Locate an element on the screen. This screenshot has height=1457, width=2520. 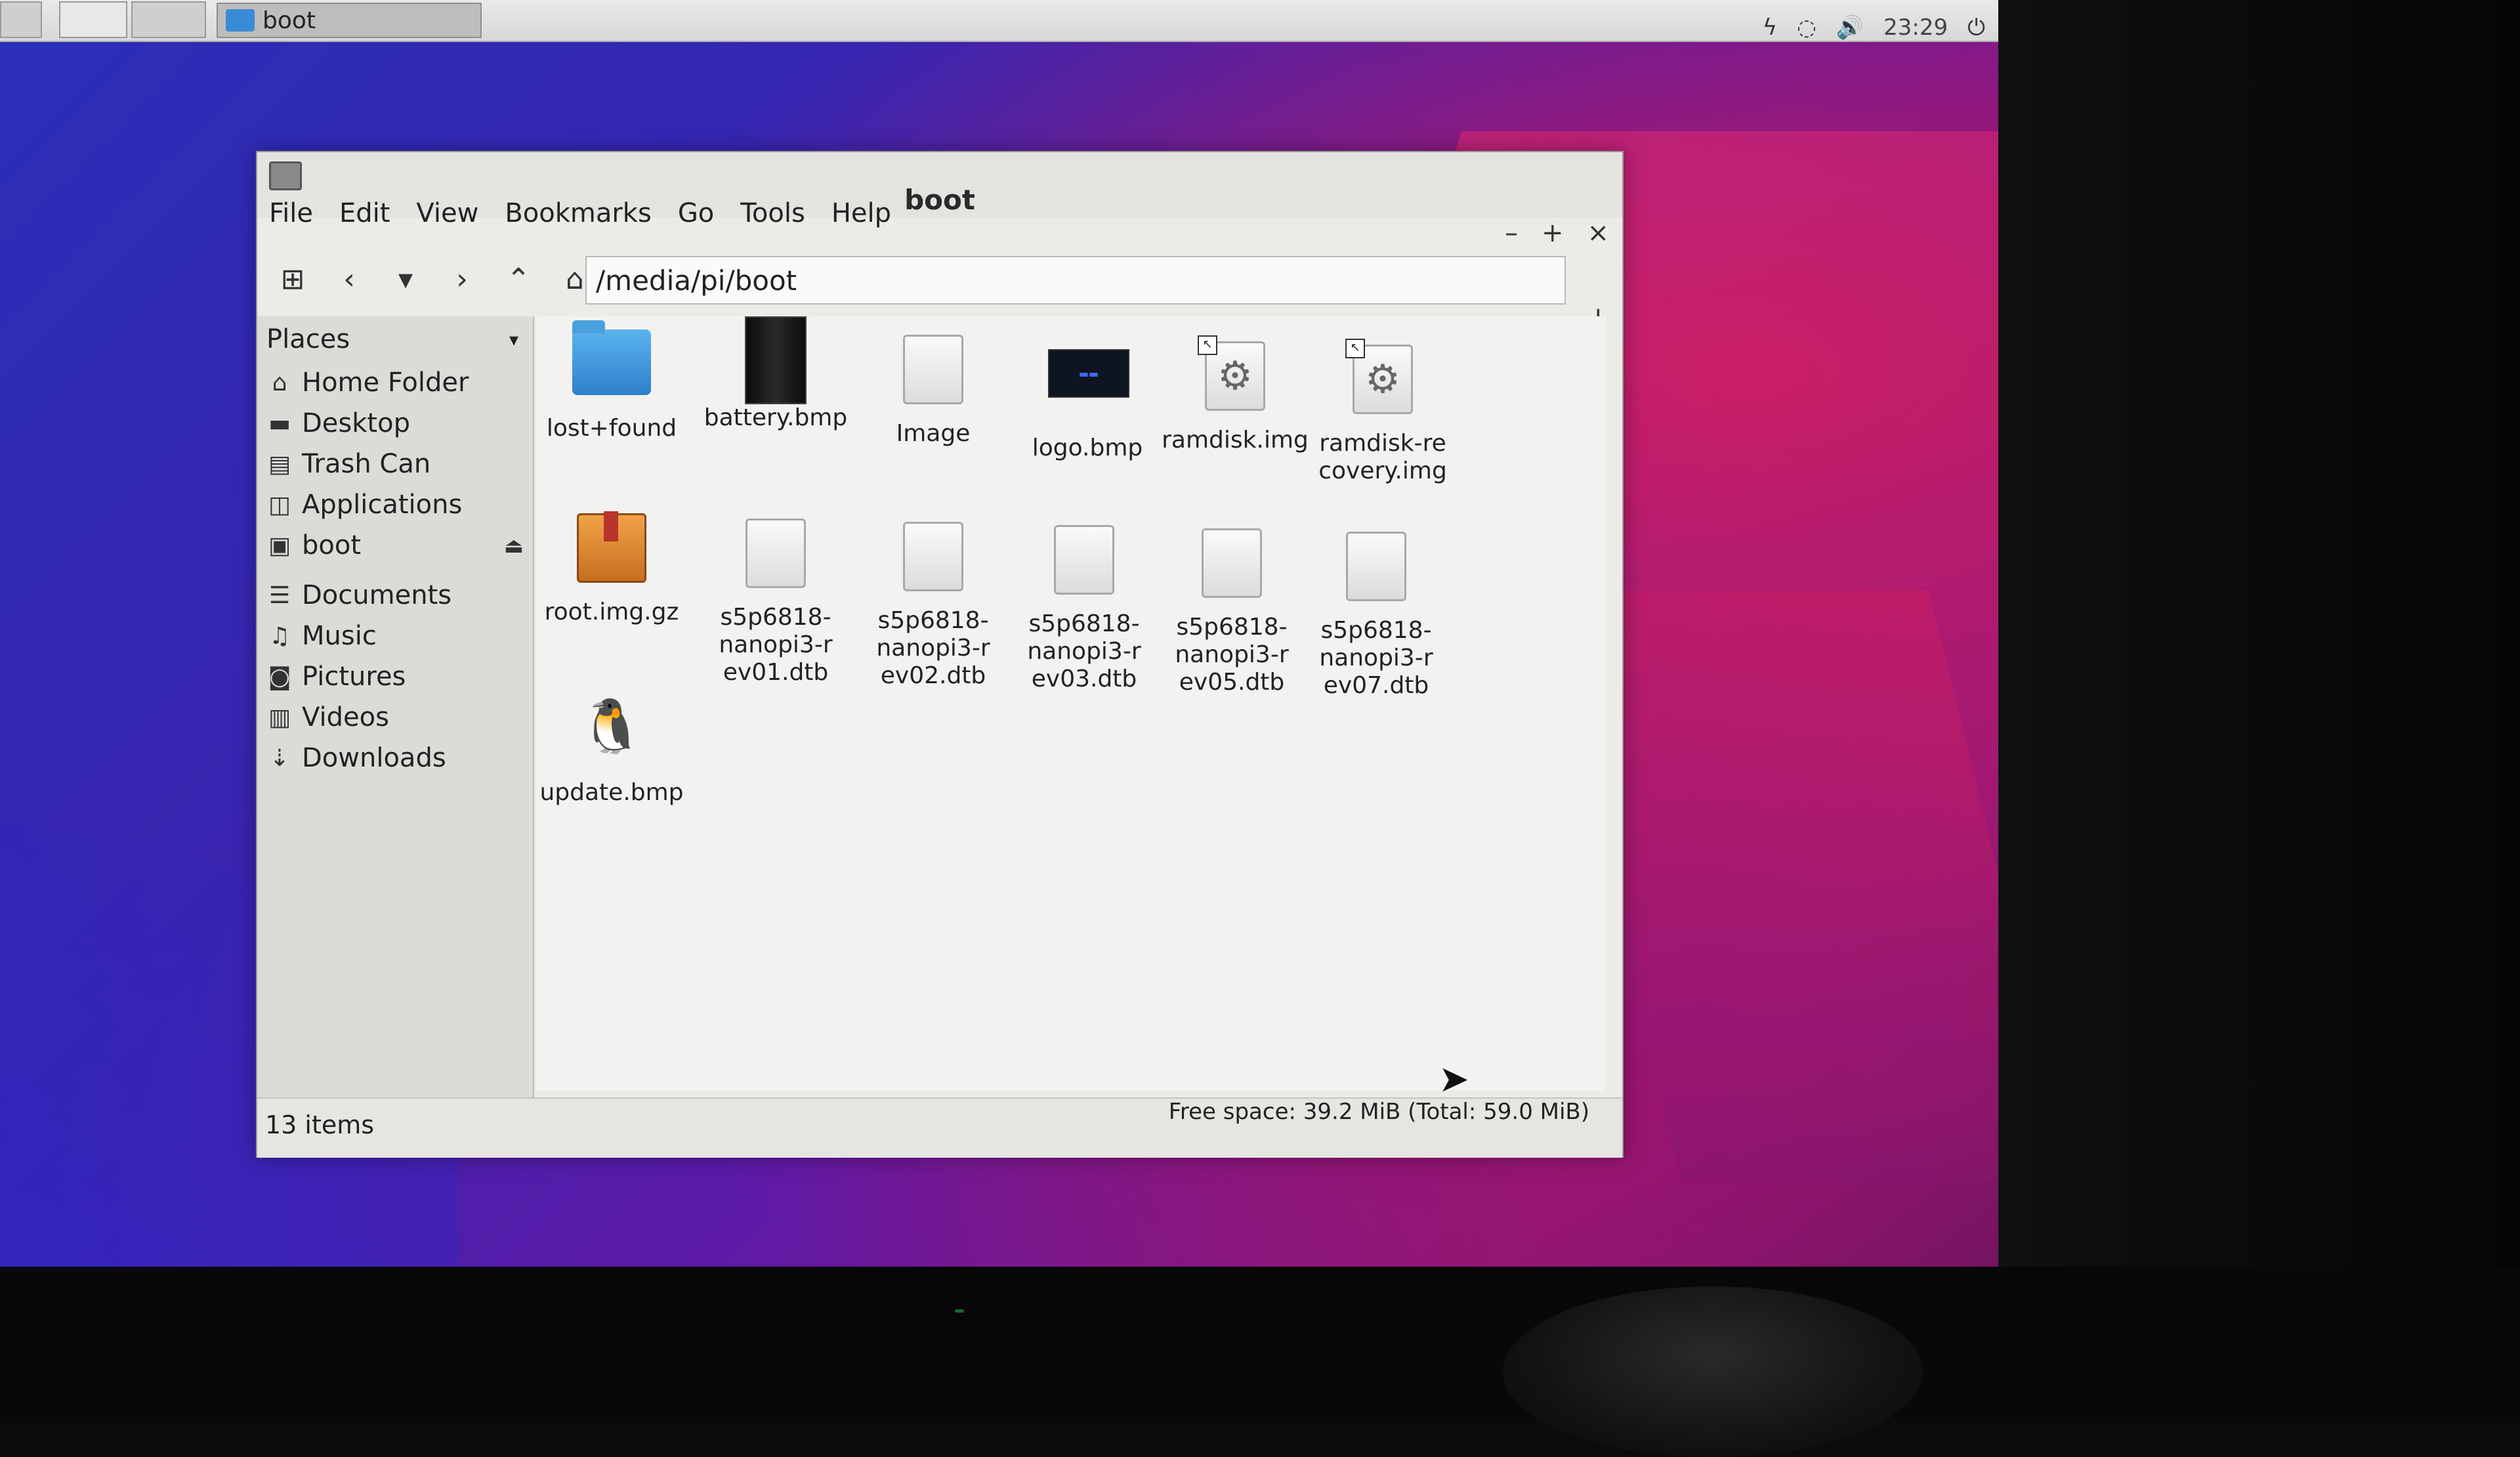
file-item: ▬▬ logo.bmp is located at coordinates (1087, 395).